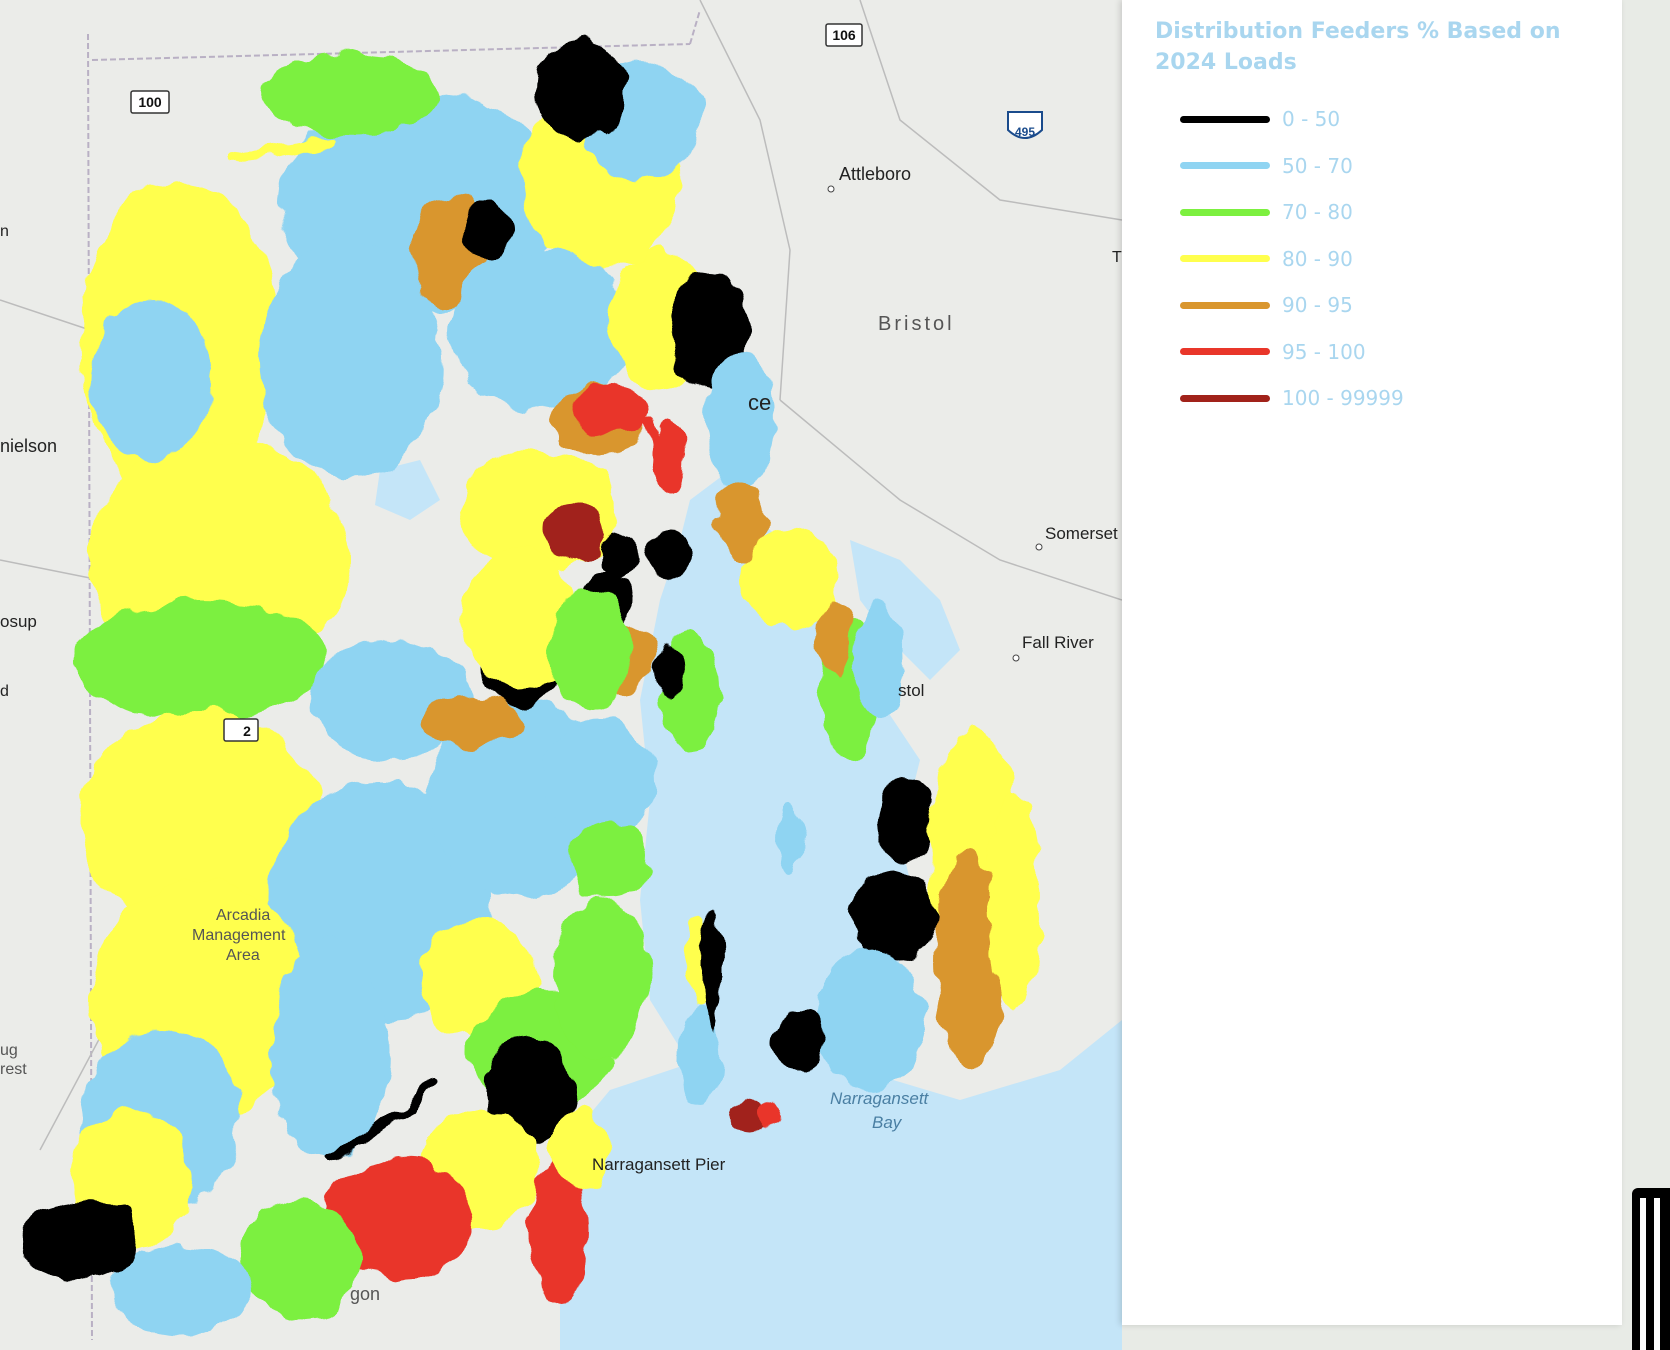 Image resolution: width=1670 pixels, height=1350 pixels. I want to click on route-100-shield: 100, so click(150, 102).